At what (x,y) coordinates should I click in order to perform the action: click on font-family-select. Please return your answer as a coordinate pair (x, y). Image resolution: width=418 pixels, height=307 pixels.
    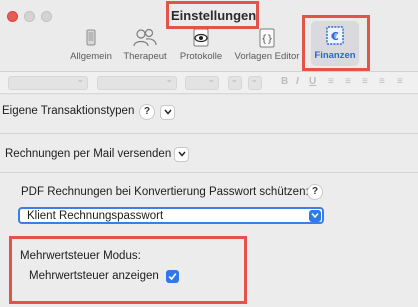
    Looking at the image, I should click on (48, 82).